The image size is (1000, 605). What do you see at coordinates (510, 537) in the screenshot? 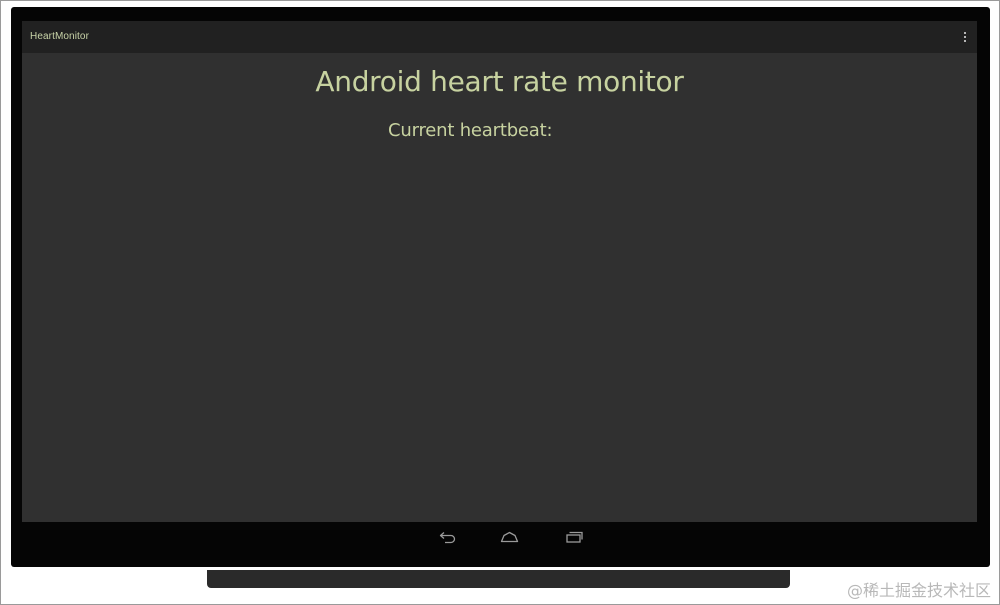
I see `home-icon` at bounding box center [510, 537].